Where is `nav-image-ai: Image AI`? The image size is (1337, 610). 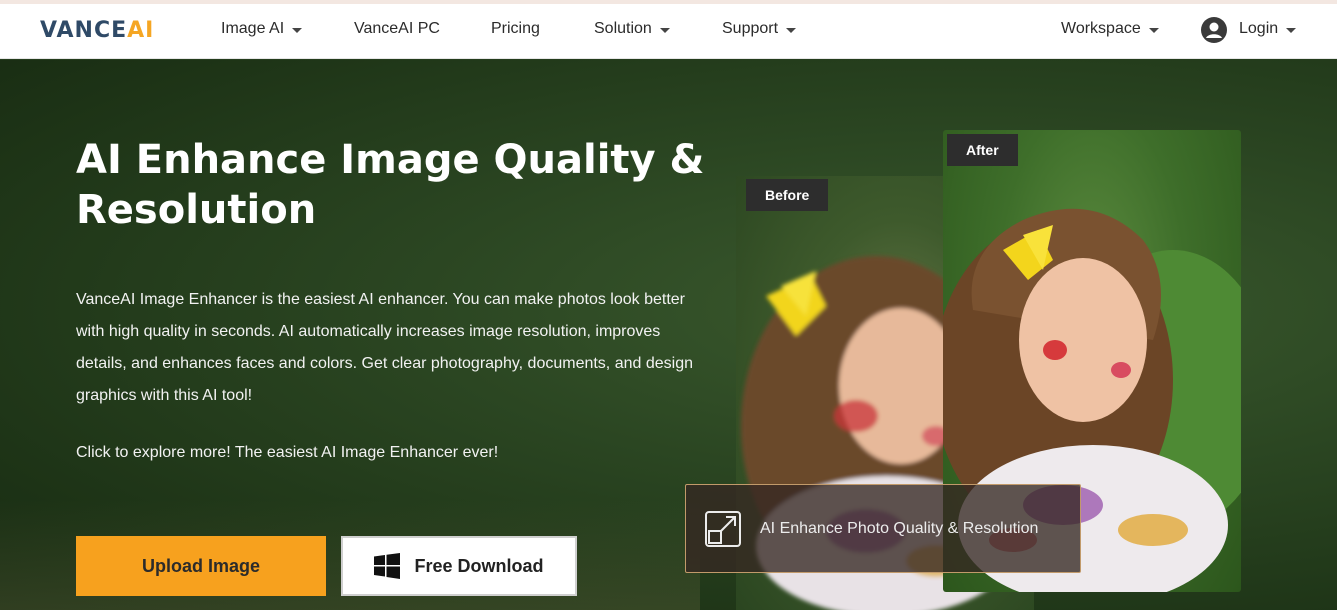
nav-image-ai: Image AI is located at coordinates (262, 29).